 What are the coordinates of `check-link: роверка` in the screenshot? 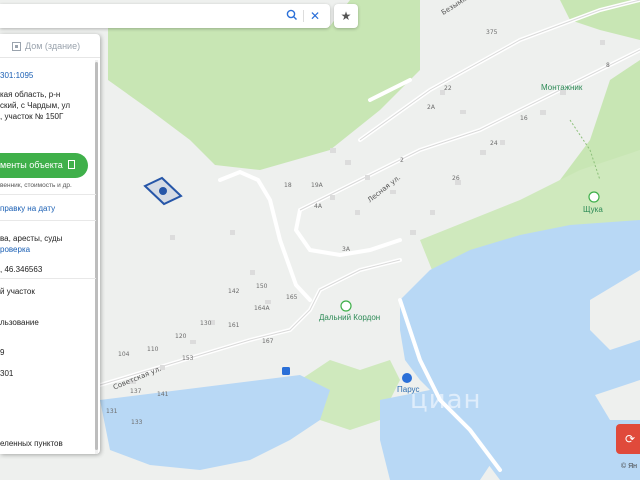 It's located at (15, 249).